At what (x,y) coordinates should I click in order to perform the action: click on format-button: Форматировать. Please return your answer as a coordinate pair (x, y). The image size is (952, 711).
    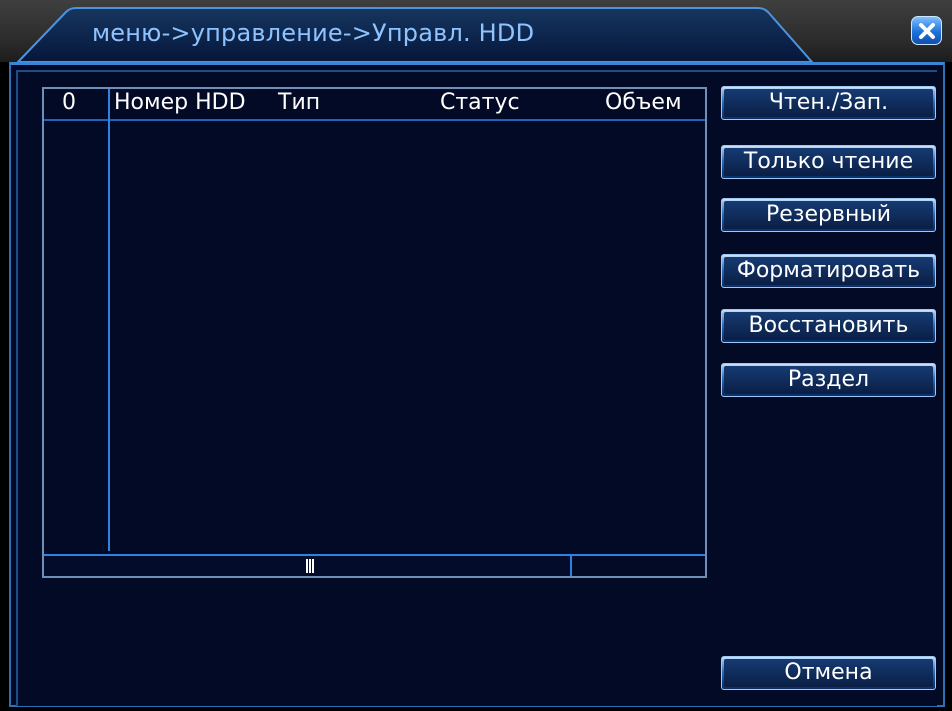
    Looking at the image, I should click on (828, 271).